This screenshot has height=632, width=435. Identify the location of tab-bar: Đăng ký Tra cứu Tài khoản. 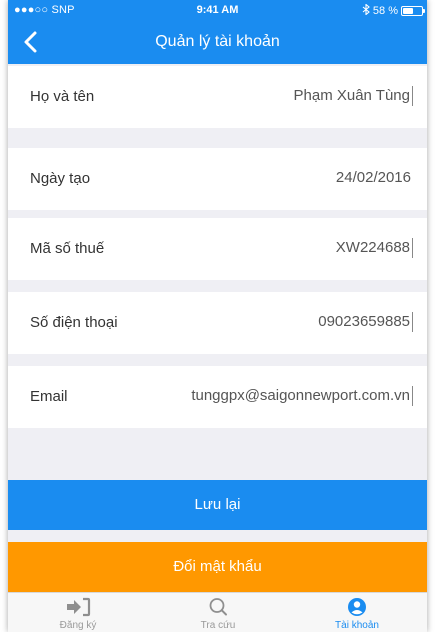
(217, 612).